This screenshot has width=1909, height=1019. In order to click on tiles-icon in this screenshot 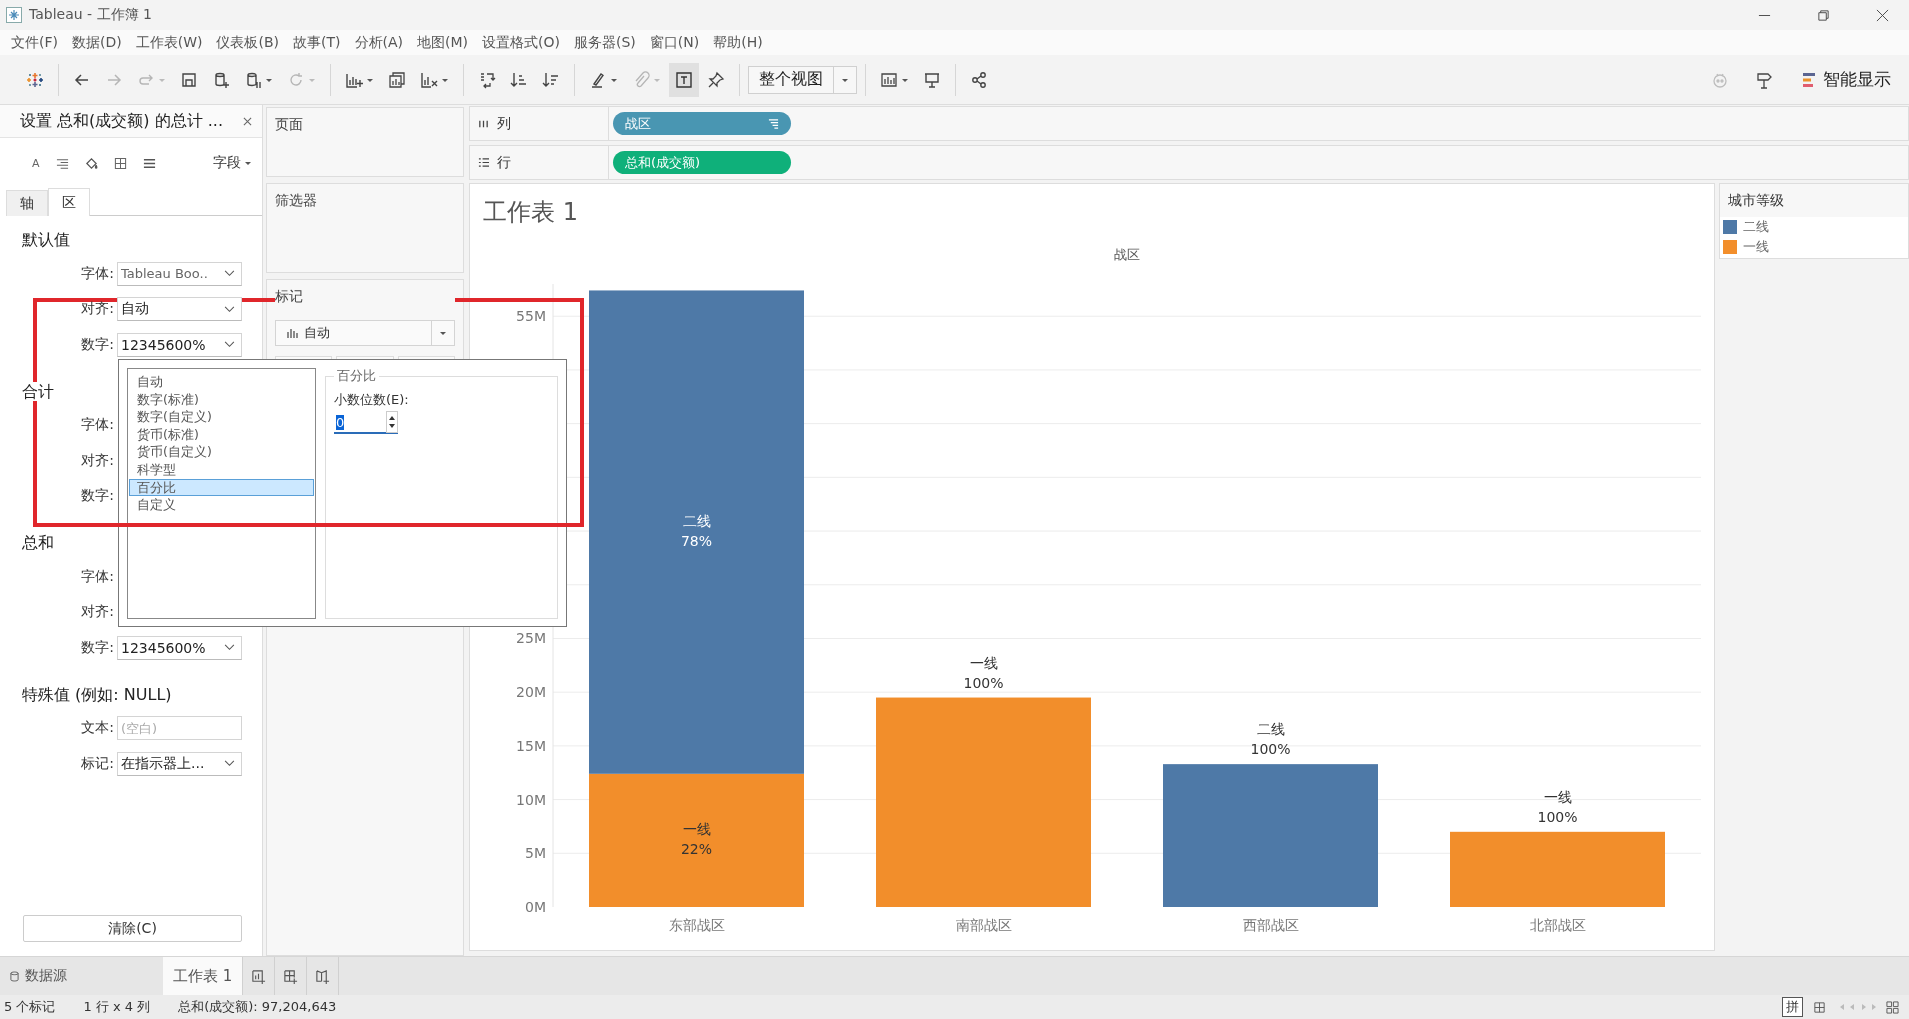, I will do `click(1892, 1007)`.